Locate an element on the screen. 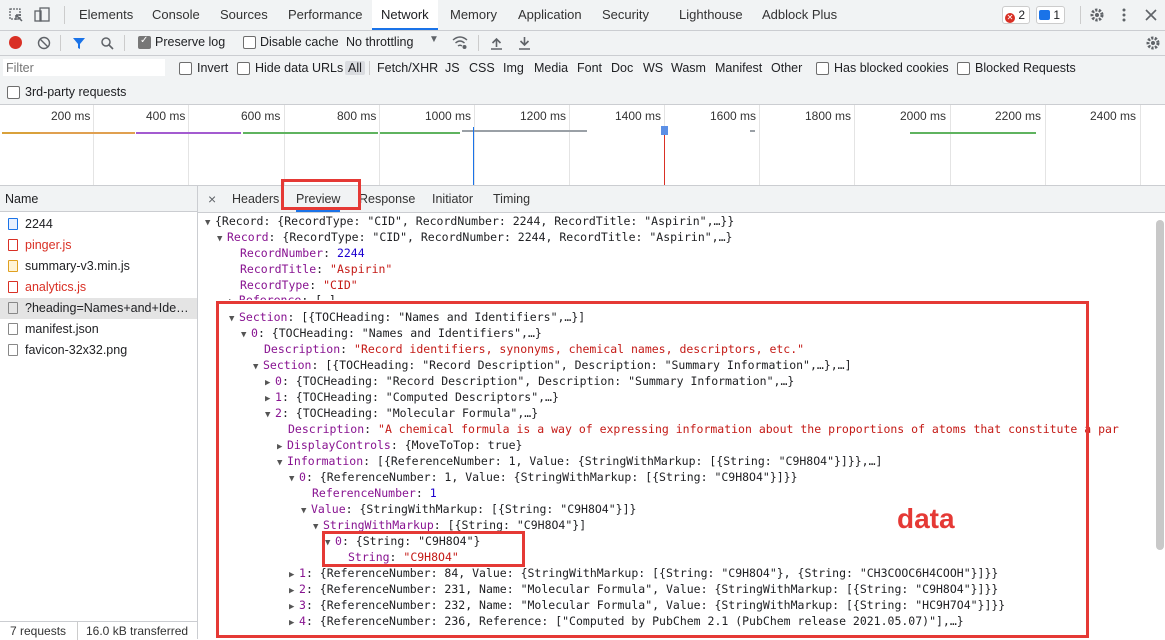 Image resolution: width=1165 pixels, height=640 pixels. filter-type-manifest: Manifest is located at coordinates (738, 68).